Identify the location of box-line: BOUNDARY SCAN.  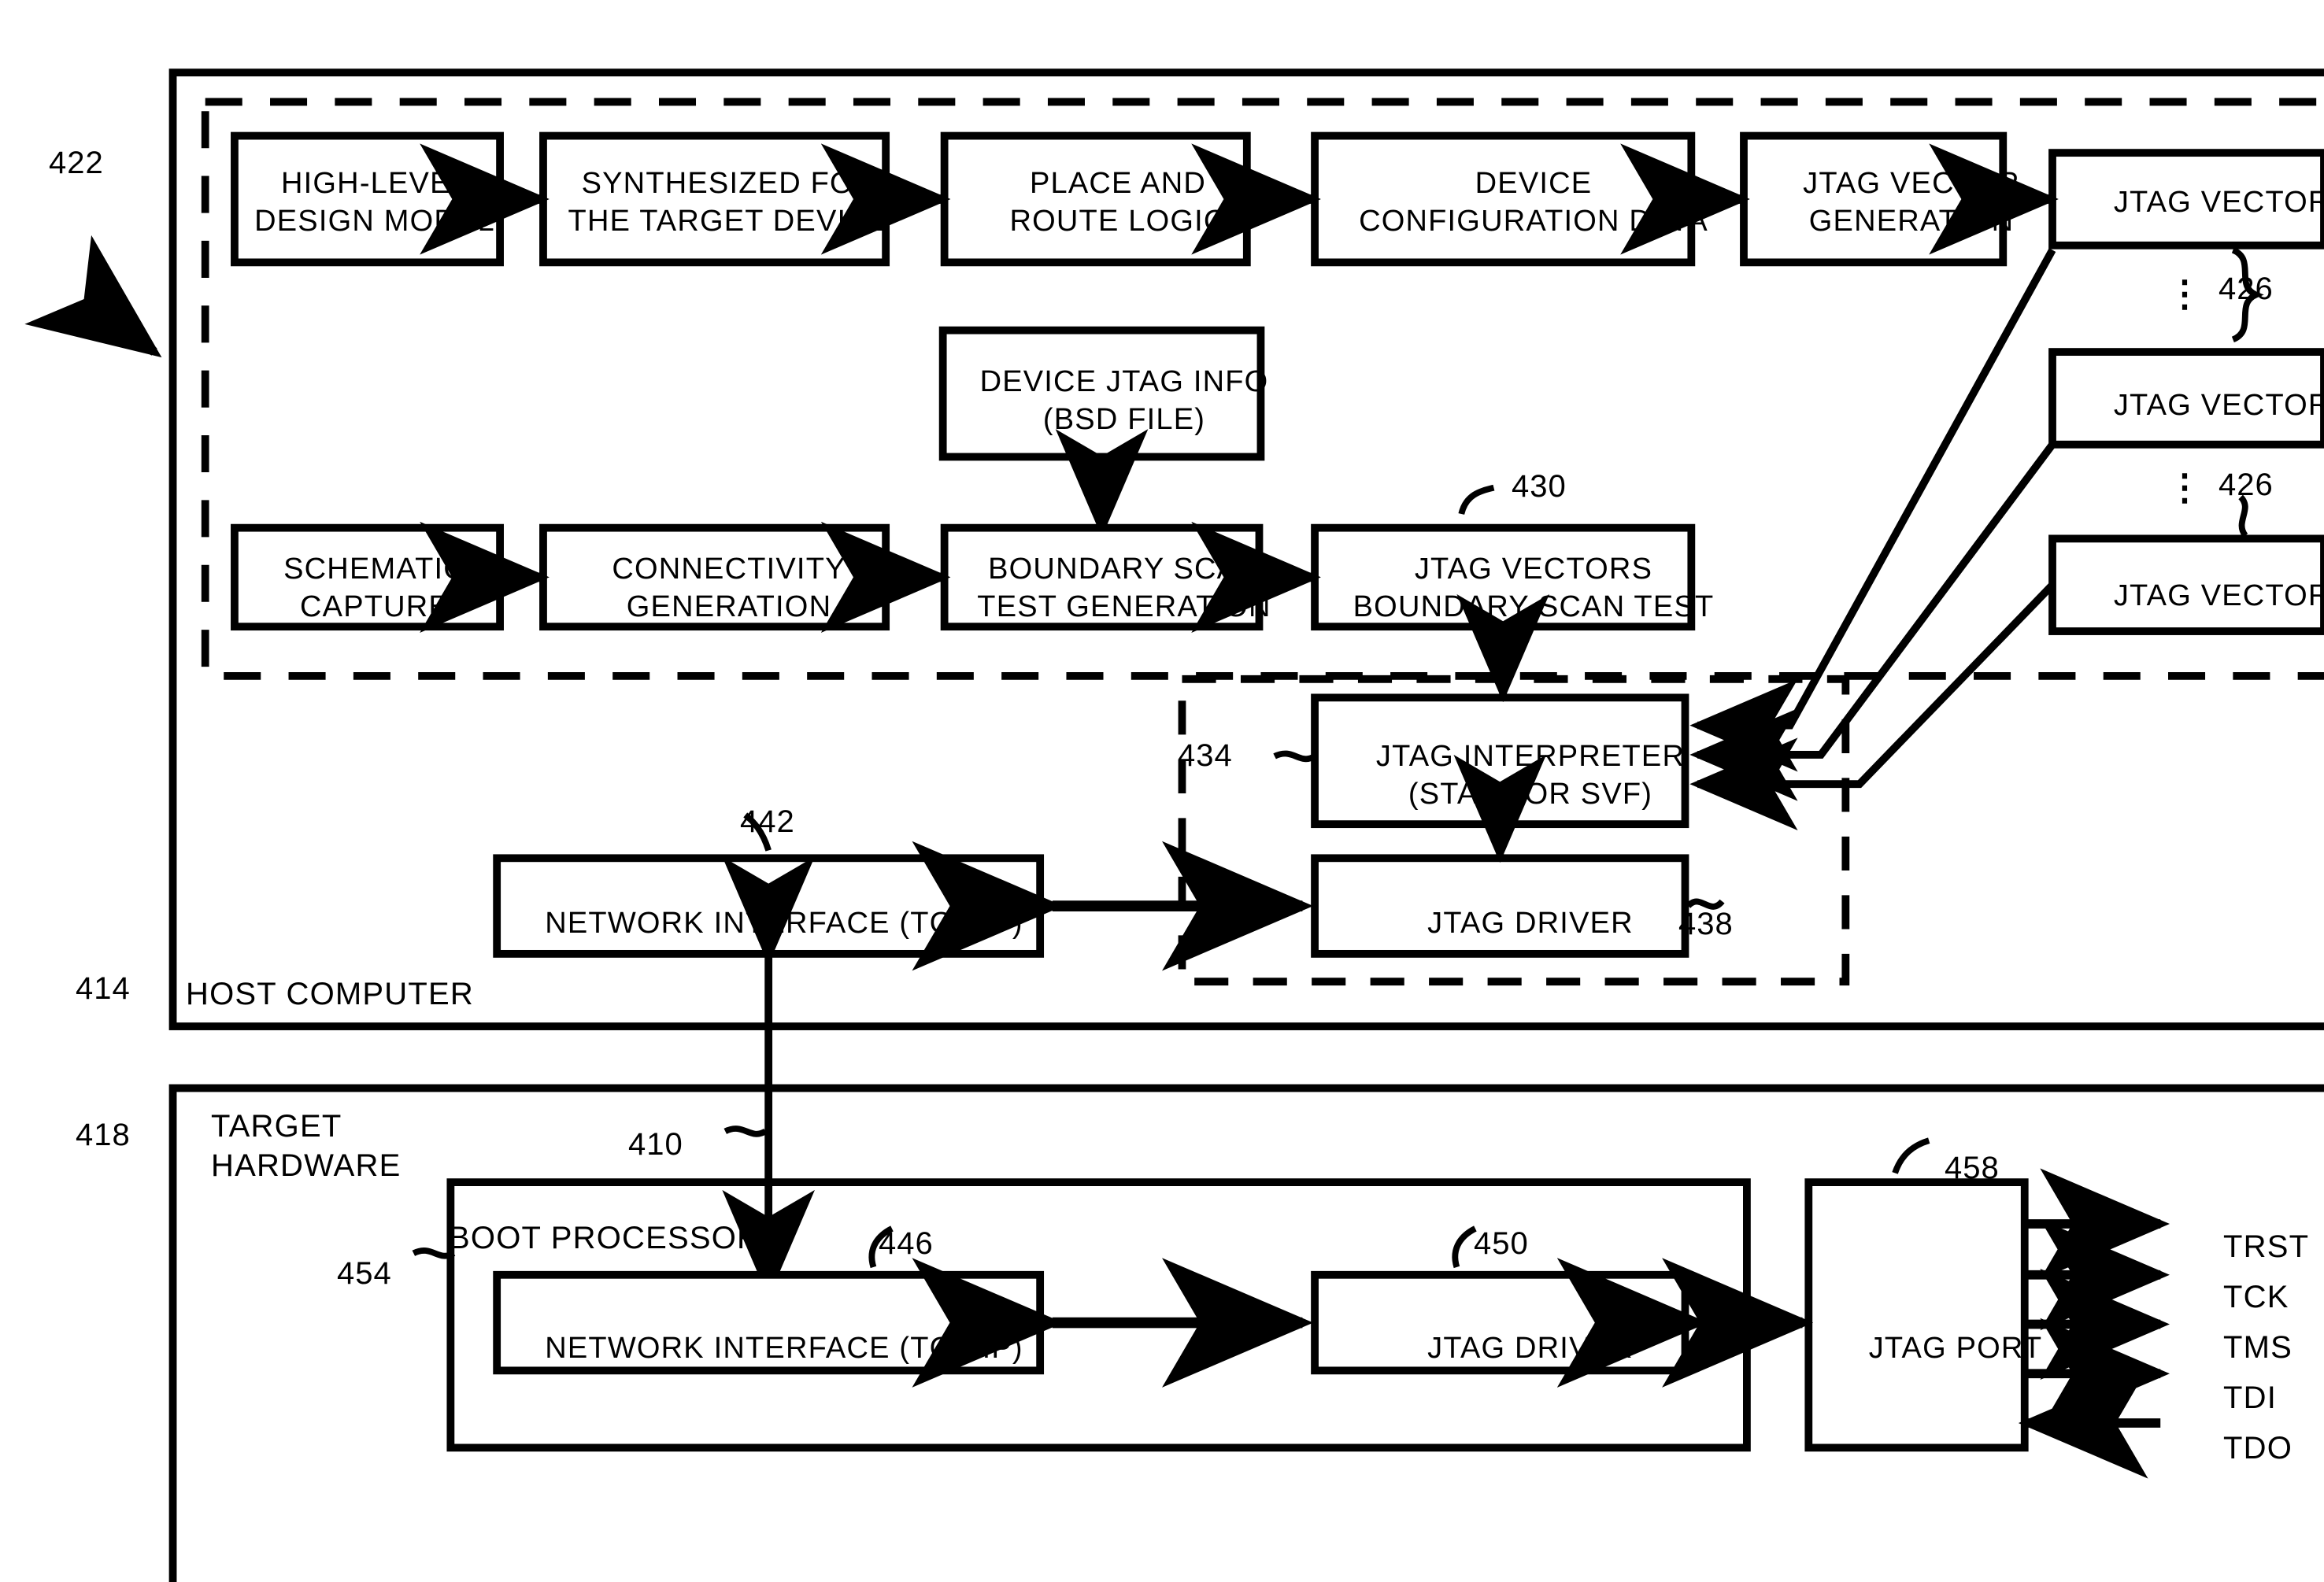
(1124, 569).